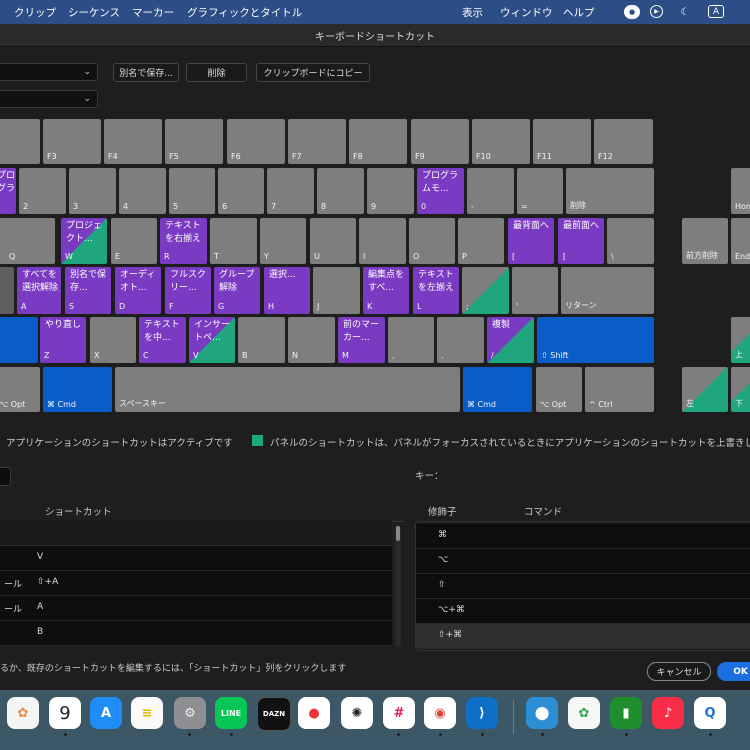  I want to click on key-y: Y, so click(283, 241).